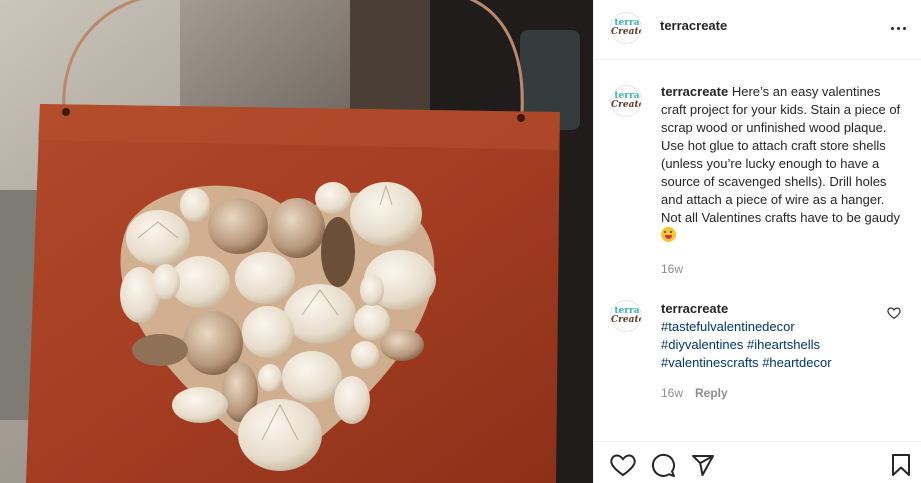  What do you see at coordinates (672, 393) in the screenshot?
I see `comment-timestamp: 16w` at bounding box center [672, 393].